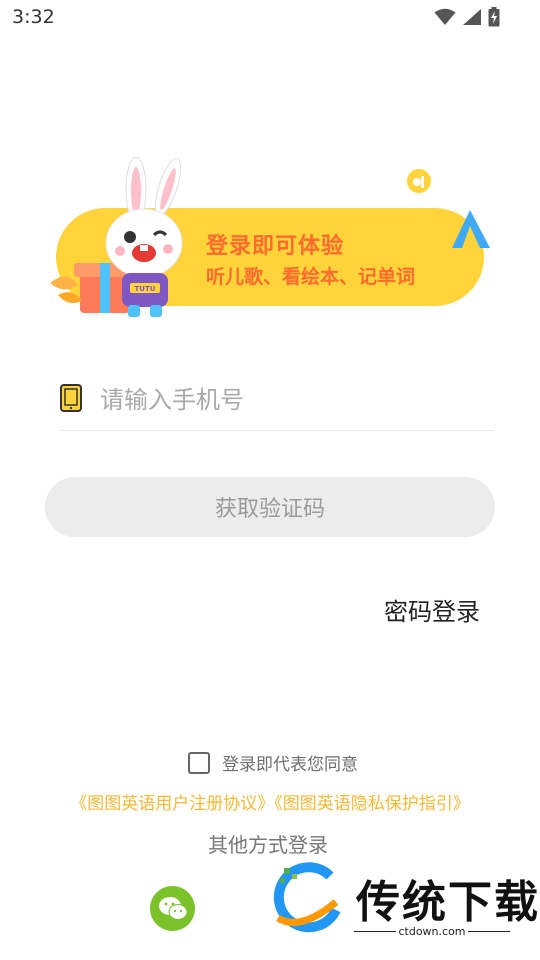 The width and height of the screenshot is (540, 960). I want to click on other-login-label: 其他方式登录, so click(268, 845).